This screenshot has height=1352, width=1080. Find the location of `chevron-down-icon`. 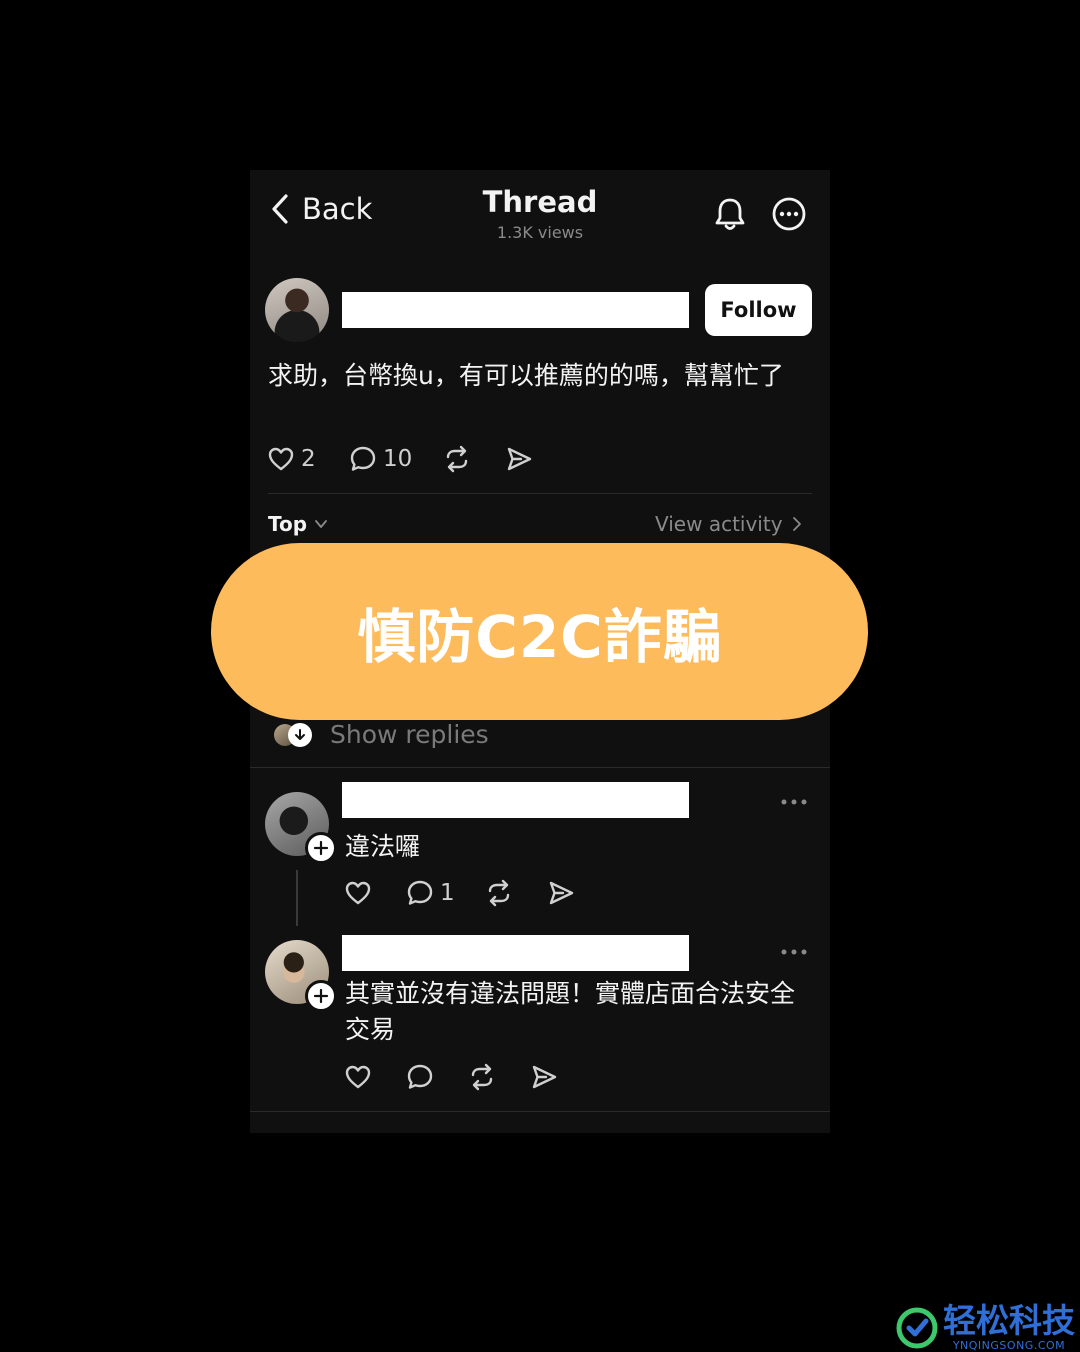

chevron-down-icon is located at coordinates (321, 524).